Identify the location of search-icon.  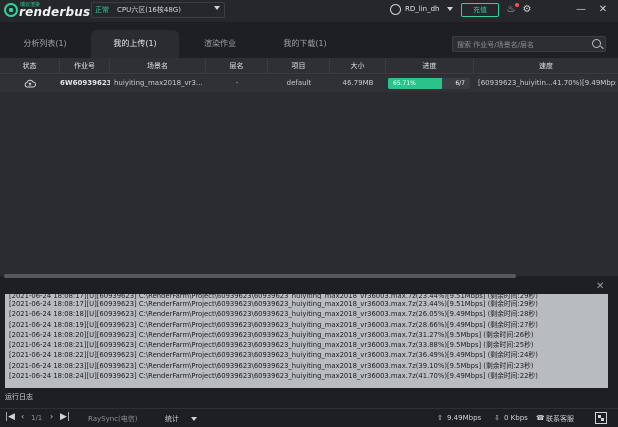
(596, 43).